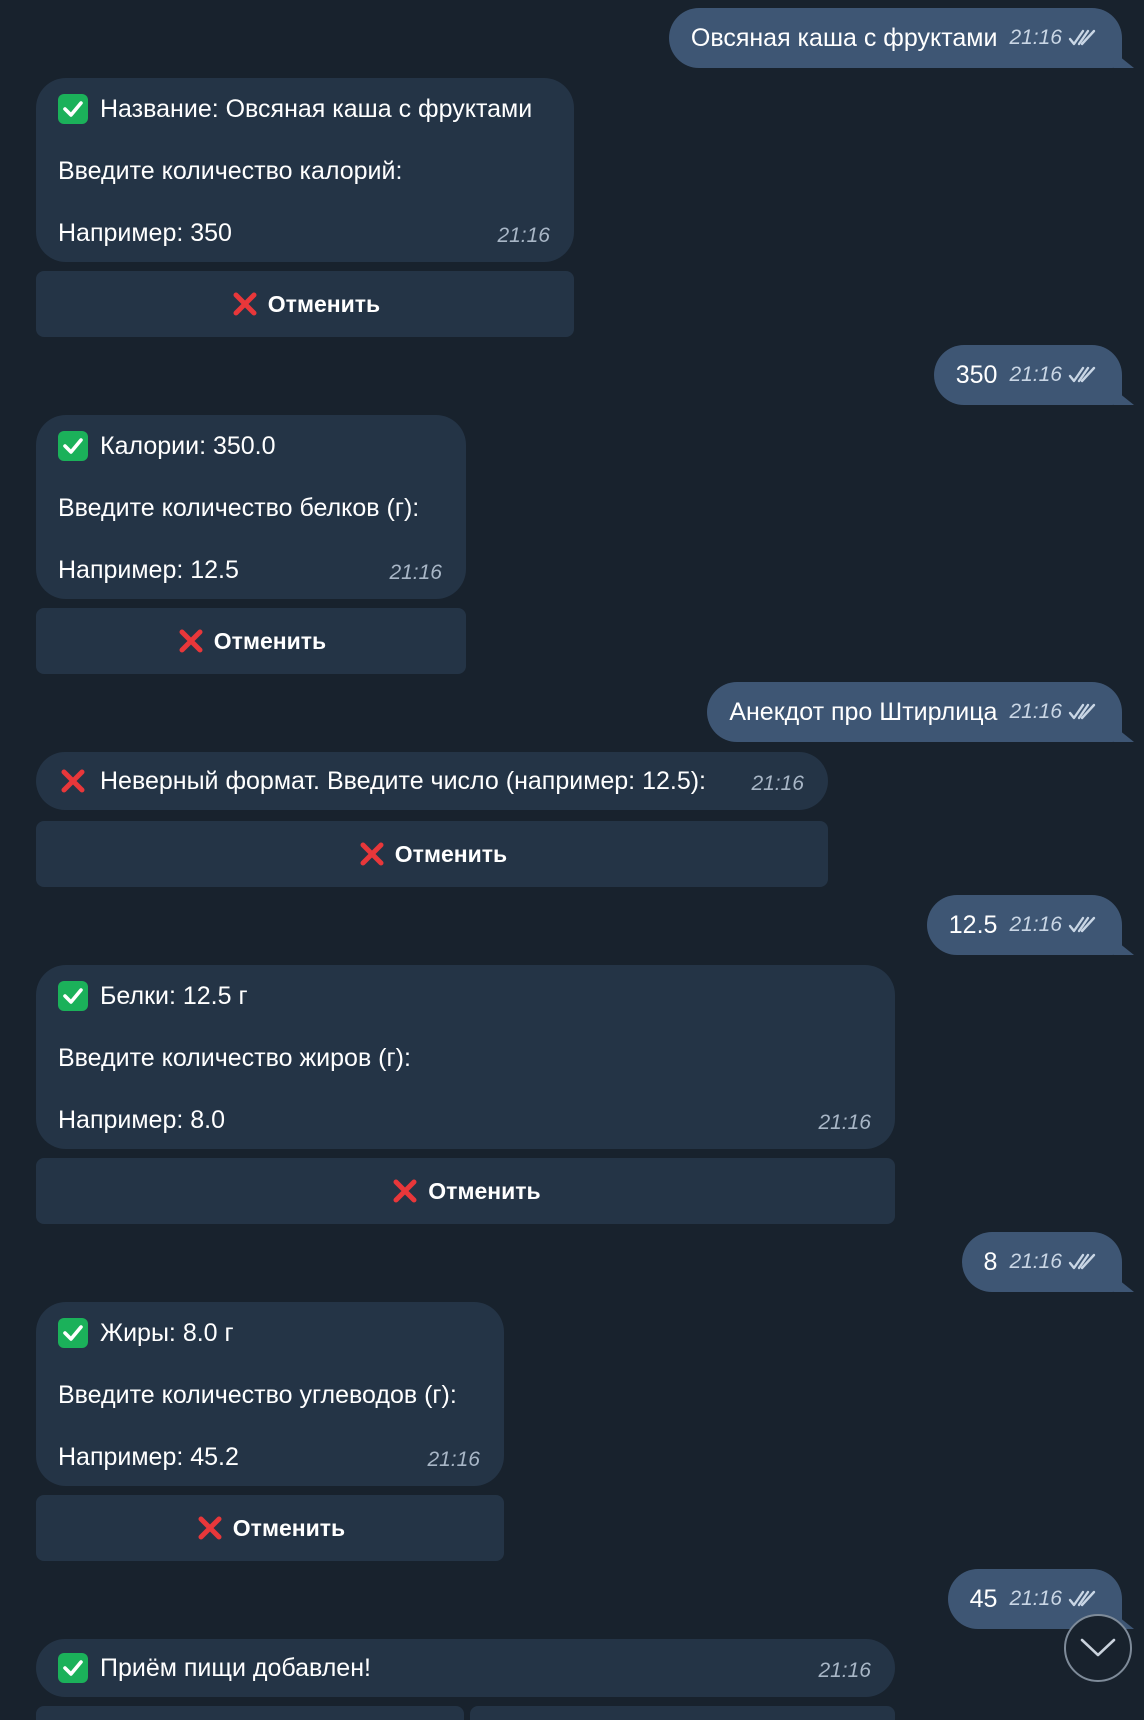  What do you see at coordinates (316, 108) in the screenshot?
I see `message-line: Название: Овсяная каша с фруктами` at bounding box center [316, 108].